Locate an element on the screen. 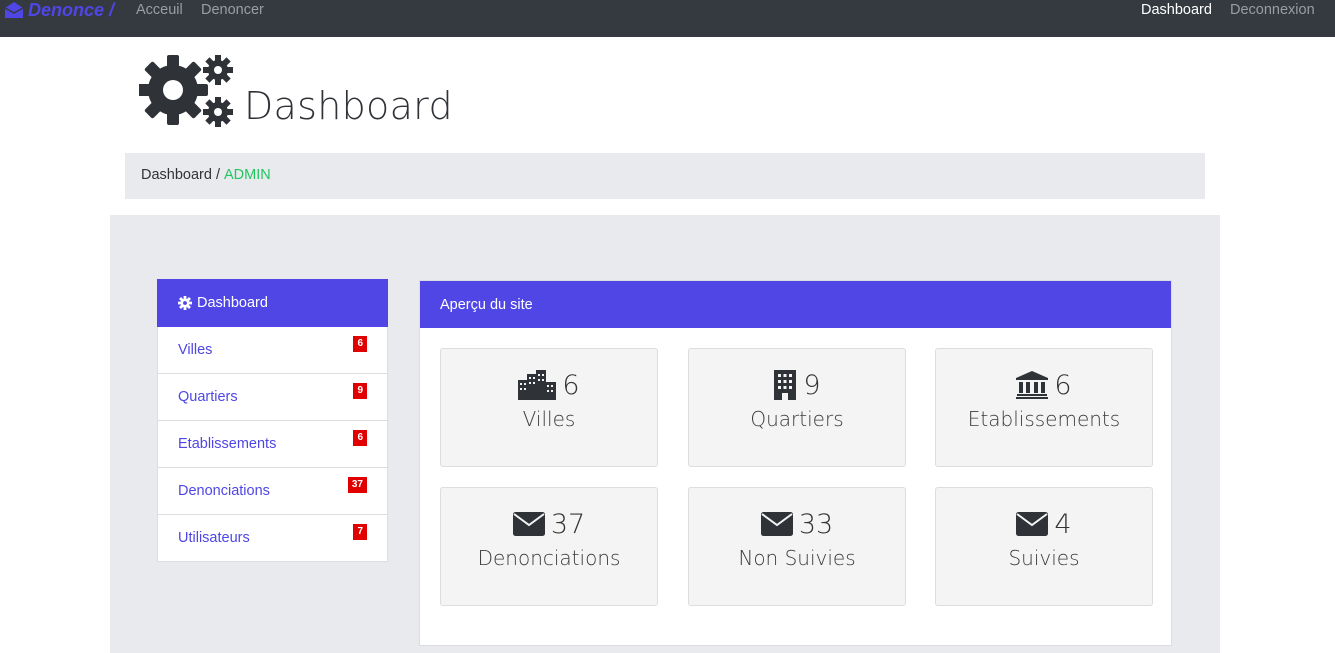  sidebar-item-label: Etablissements is located at coordinates (227, 444).